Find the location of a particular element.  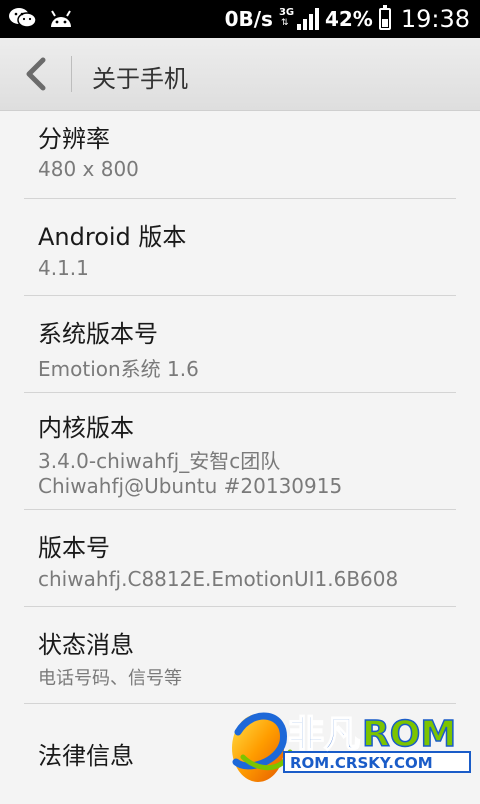

watermark-logo: 非凡 ROM ROM.CRSKY.COM is located at coordinates (354, 751).